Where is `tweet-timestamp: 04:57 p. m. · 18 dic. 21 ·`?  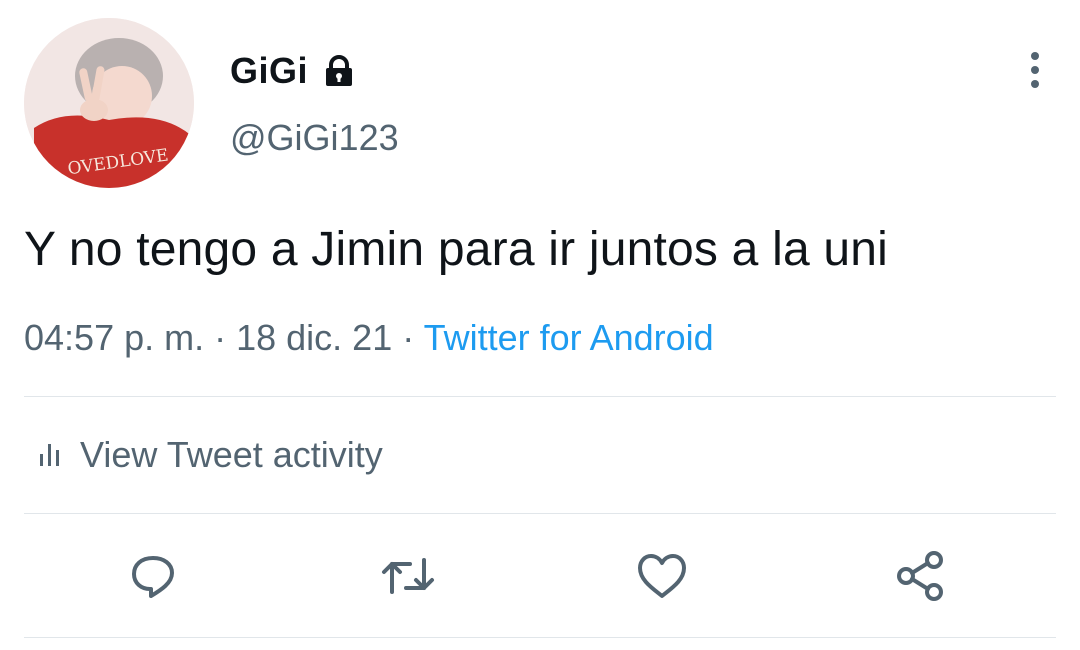 tweet-timestamp: 04:57 p. m. · 18 dic. 21 · is located at coordinates (224, 337).